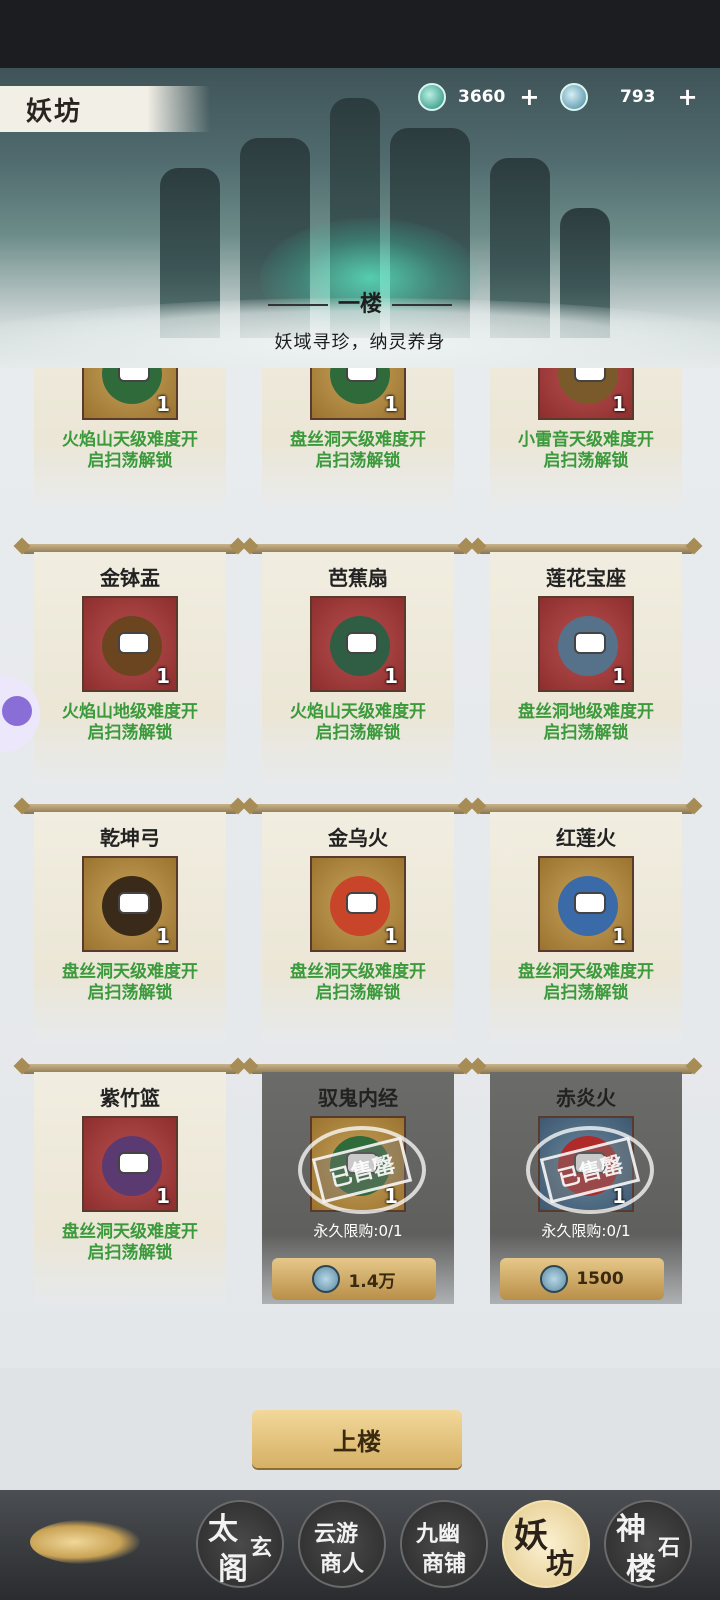  I want to click on item-card: 芭蕉扇 1 火焰山天级难度开 启扫荡解锁, so click(358, 664).